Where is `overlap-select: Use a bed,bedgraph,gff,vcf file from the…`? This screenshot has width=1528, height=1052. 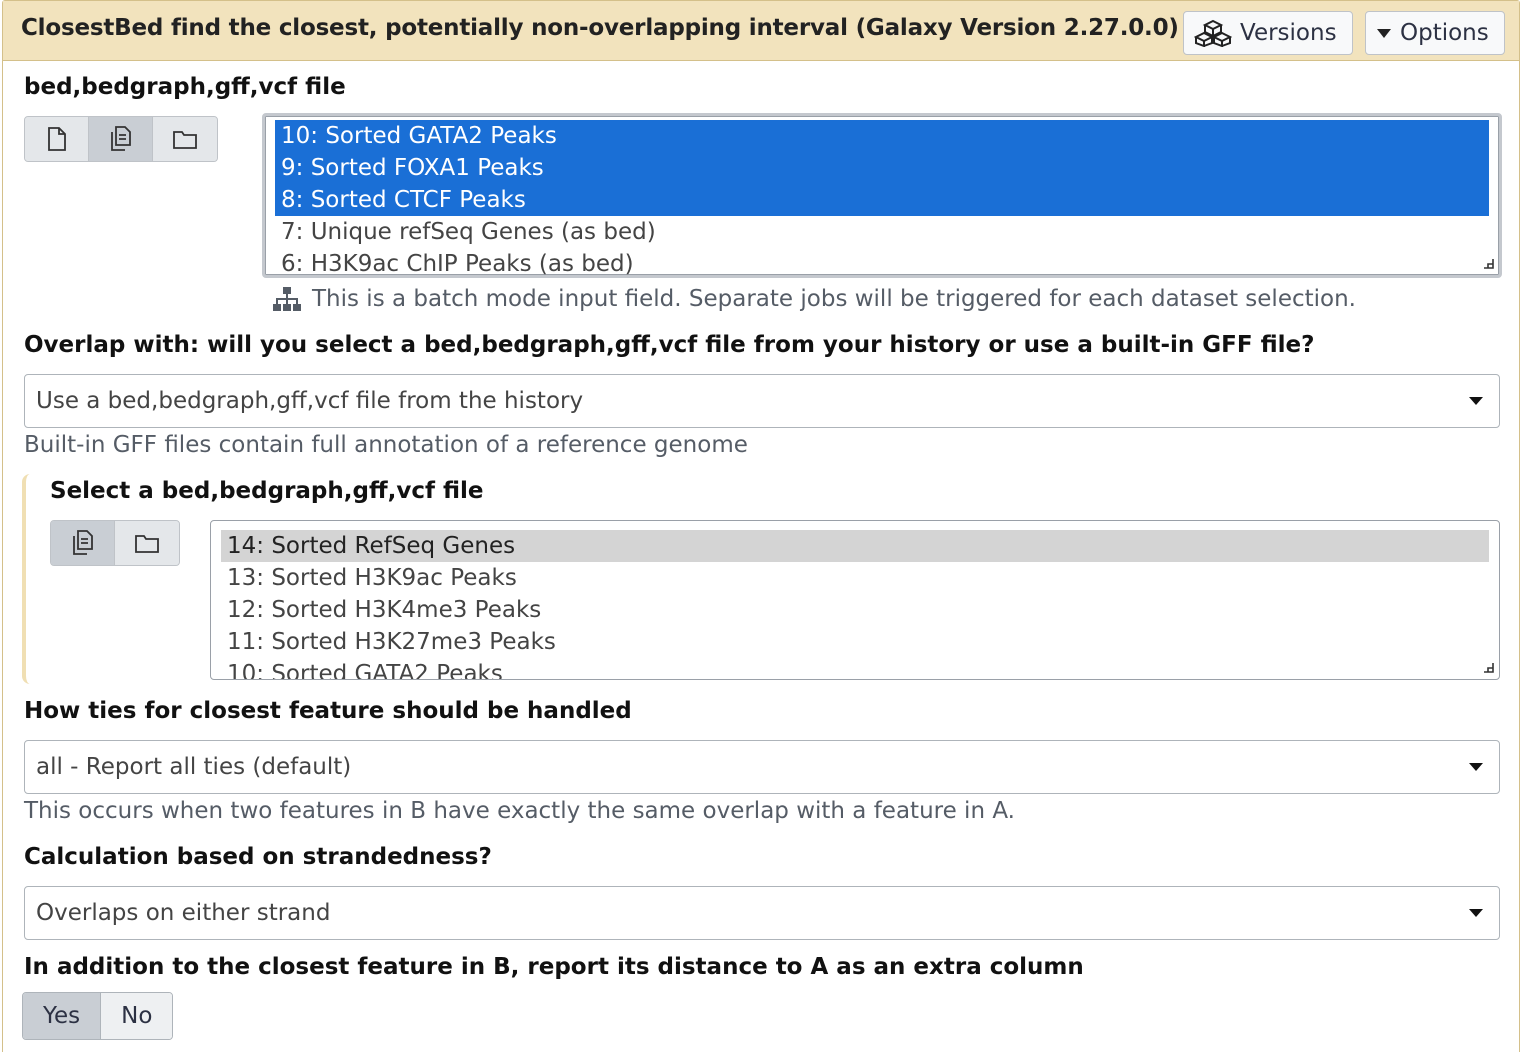
overlap-select: Use a bed,bedgraph,gff,vcf file from the… is located at coordinates (762, 401).